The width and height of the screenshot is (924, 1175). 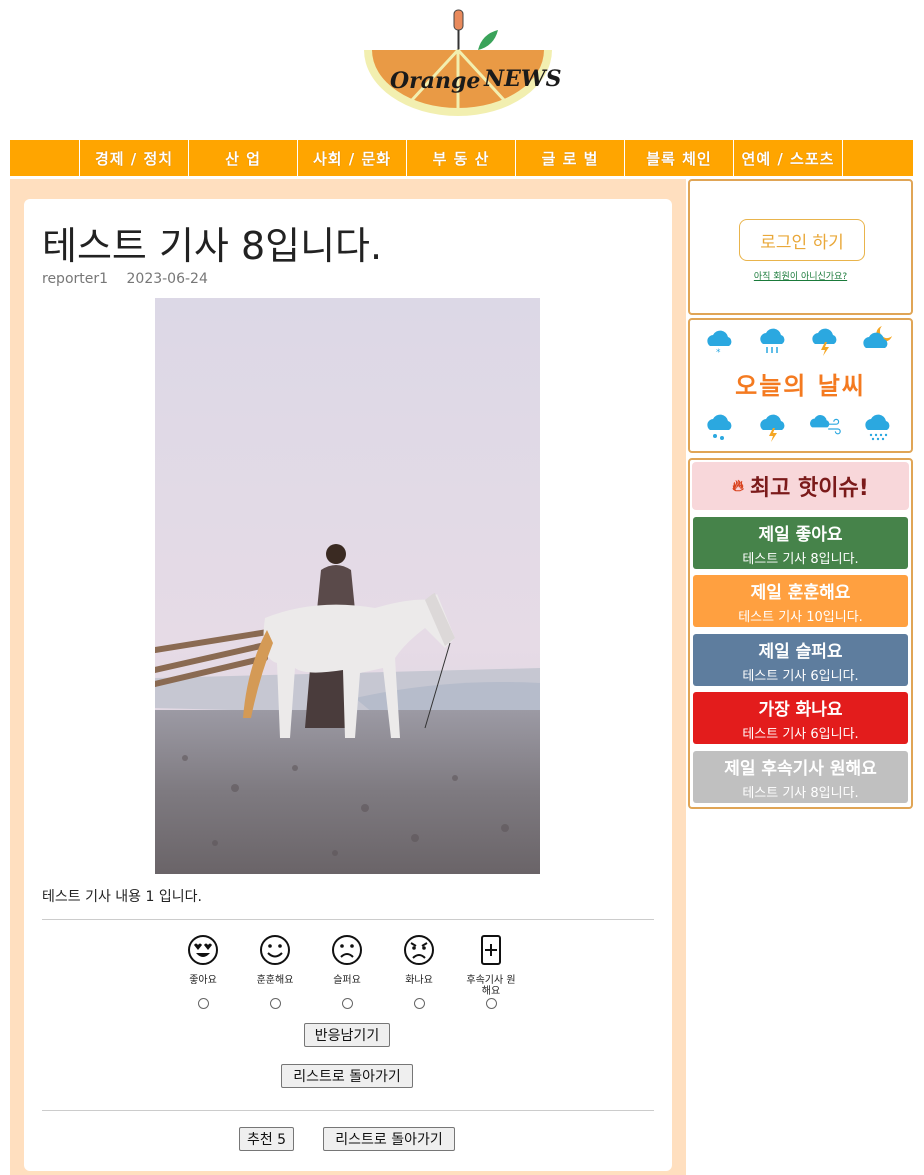 What do you see at coordinates (809, 488) in the screenshot?
I see `hot-issues-title: 최고 핫이슈!` at bounding box center [809, 488].